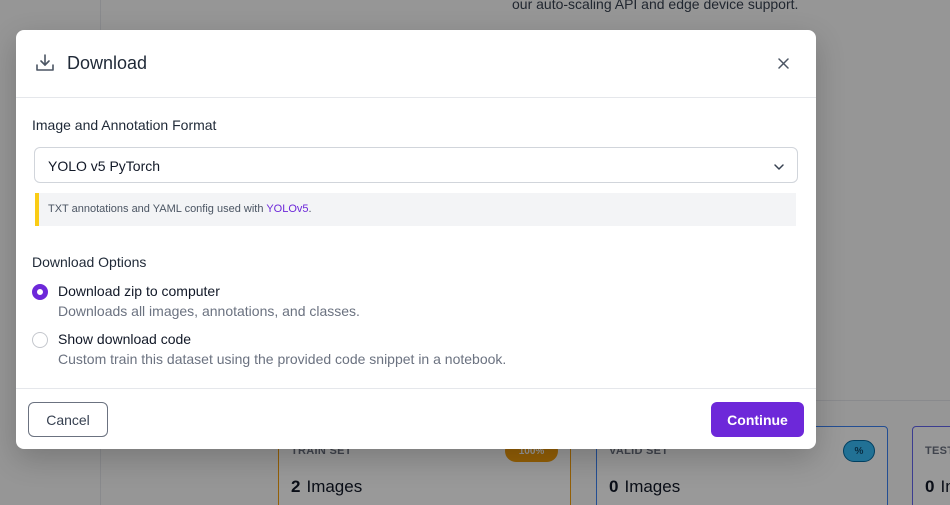 The height and width of the screenshot is (505, 950). I want to click on download-options-label: Download Options, so click(89, 262).